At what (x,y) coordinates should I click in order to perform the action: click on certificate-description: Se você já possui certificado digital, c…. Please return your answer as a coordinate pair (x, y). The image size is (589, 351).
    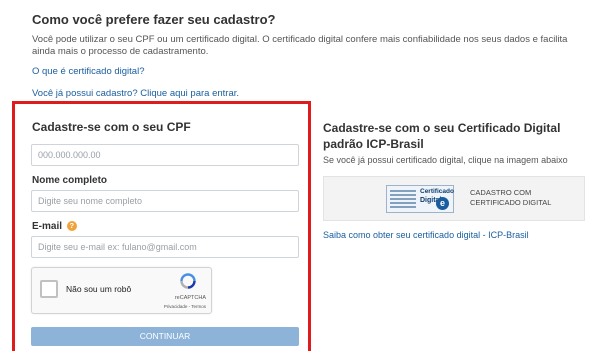
    Looking at the image, I should click on (445, 160).